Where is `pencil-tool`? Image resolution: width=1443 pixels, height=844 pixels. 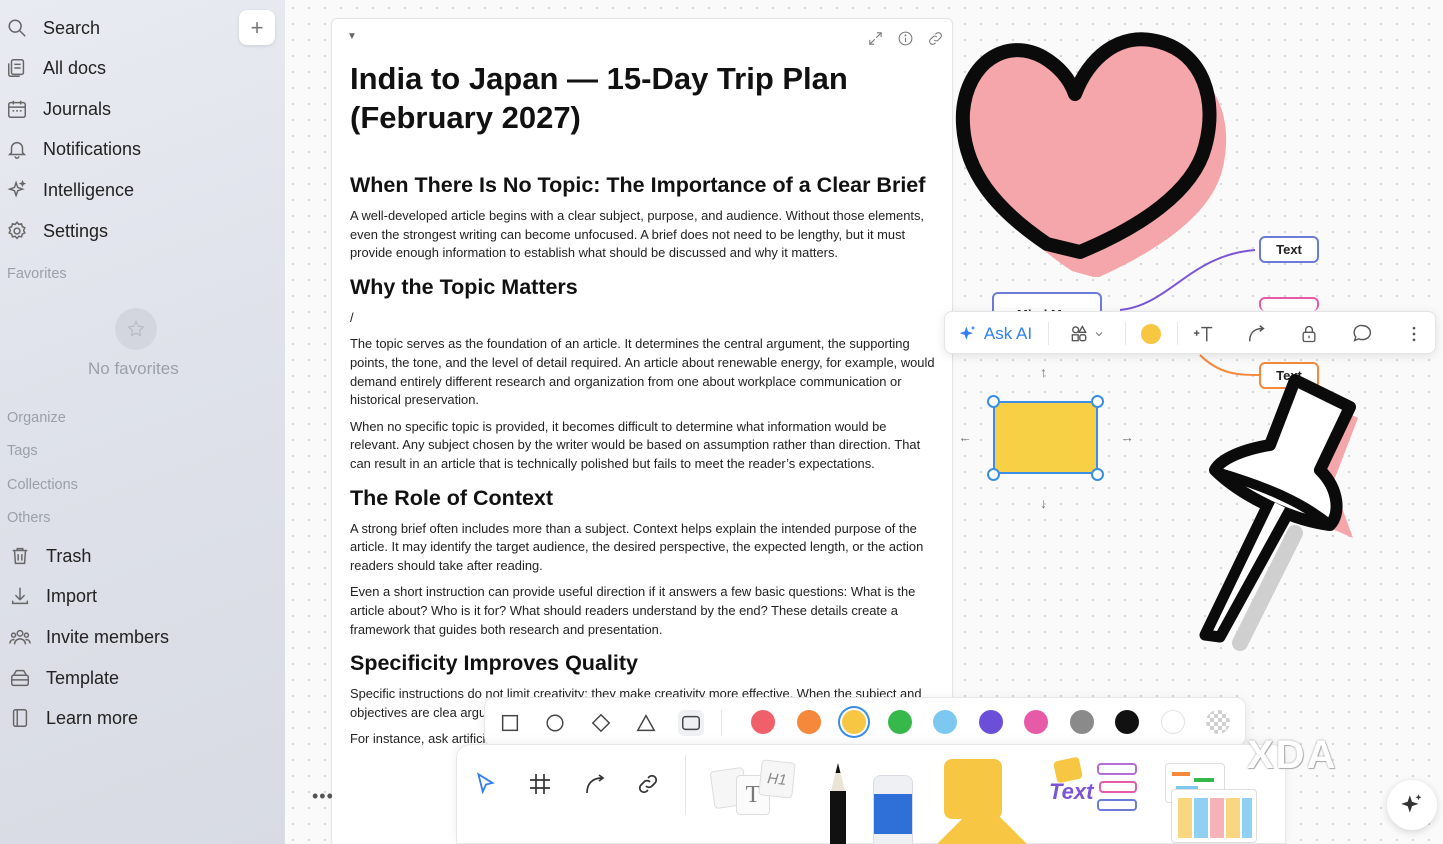
pencil-tool is located at coordinates (838, 803).